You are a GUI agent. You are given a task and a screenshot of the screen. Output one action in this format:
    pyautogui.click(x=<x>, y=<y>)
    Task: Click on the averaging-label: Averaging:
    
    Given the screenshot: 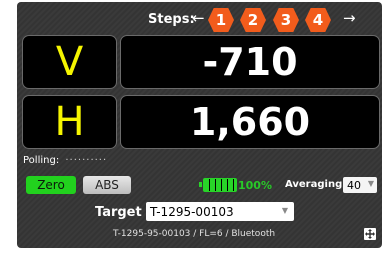 What is the action you would take?
    pyautogui.click(x=316, y=184)
    